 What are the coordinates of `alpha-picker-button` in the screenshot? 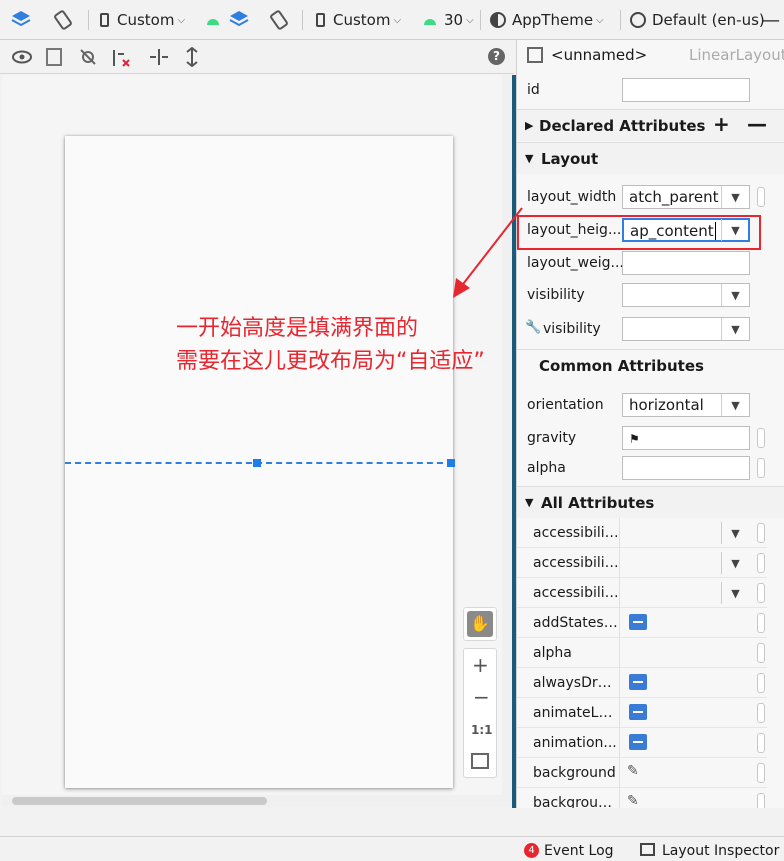 It's located at (761, 468).